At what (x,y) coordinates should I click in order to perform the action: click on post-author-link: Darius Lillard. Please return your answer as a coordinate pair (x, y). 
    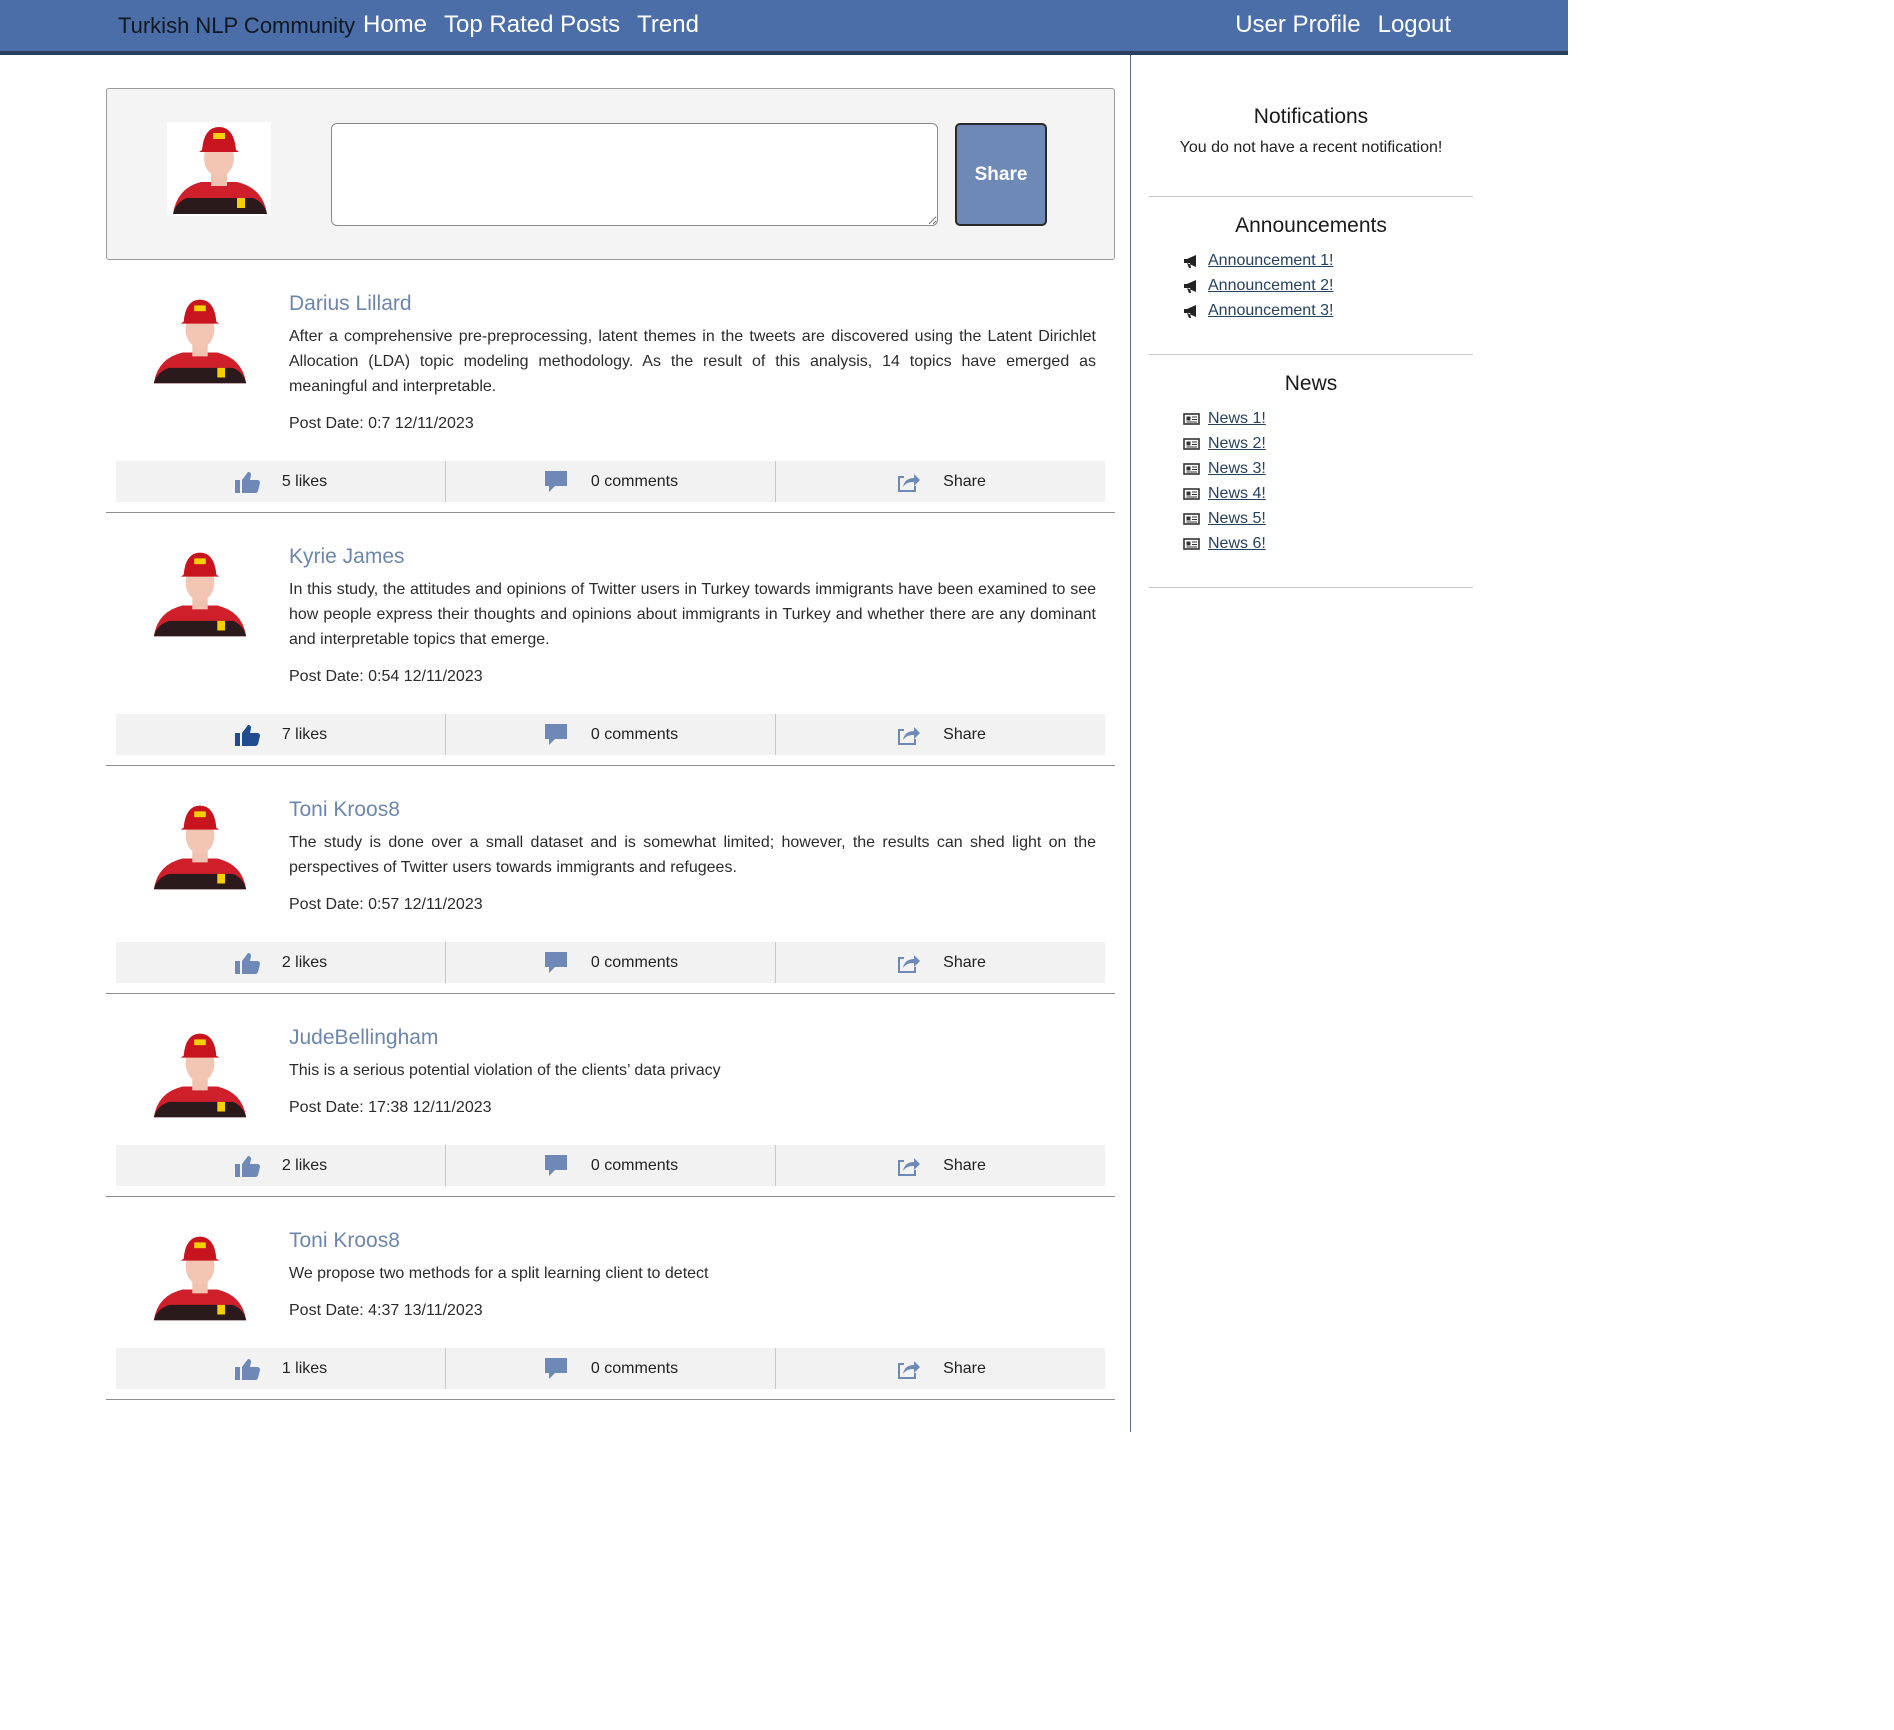
    Looking at the image, I should click on (692, 304).